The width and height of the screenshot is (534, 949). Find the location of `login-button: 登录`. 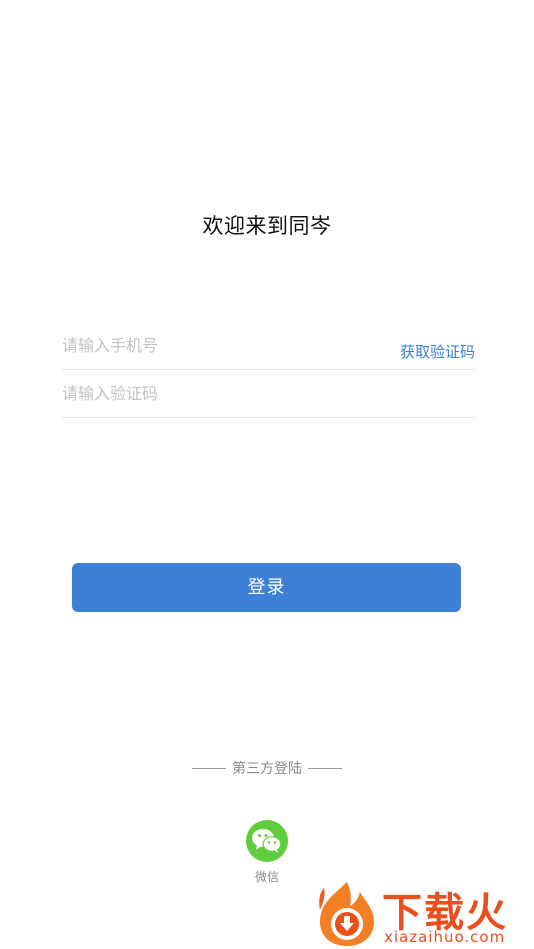

login-button: 登录 is located at coordinates (266, 587).